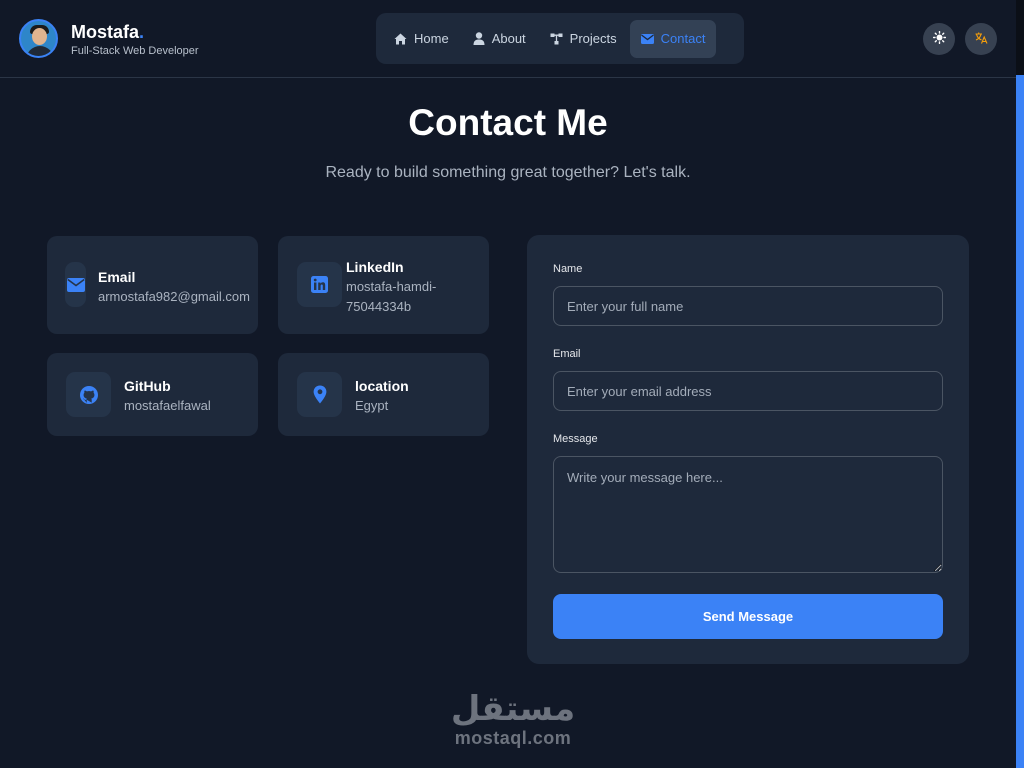  I want to click on nav-label-about: About, so click(508, 38).